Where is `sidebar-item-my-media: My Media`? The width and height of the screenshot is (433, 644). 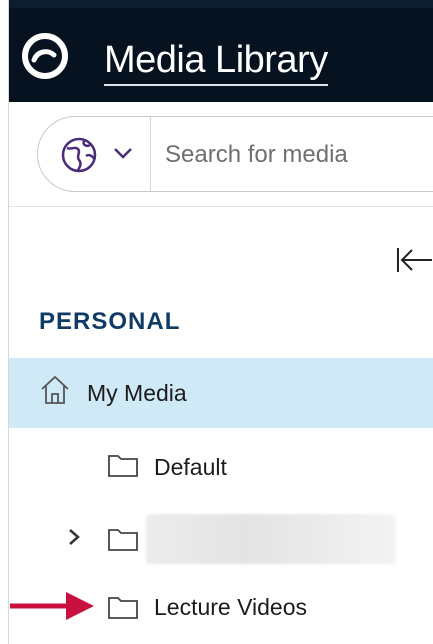
sidebar-item-my-media: My Media is located at coordinates (221, 393).